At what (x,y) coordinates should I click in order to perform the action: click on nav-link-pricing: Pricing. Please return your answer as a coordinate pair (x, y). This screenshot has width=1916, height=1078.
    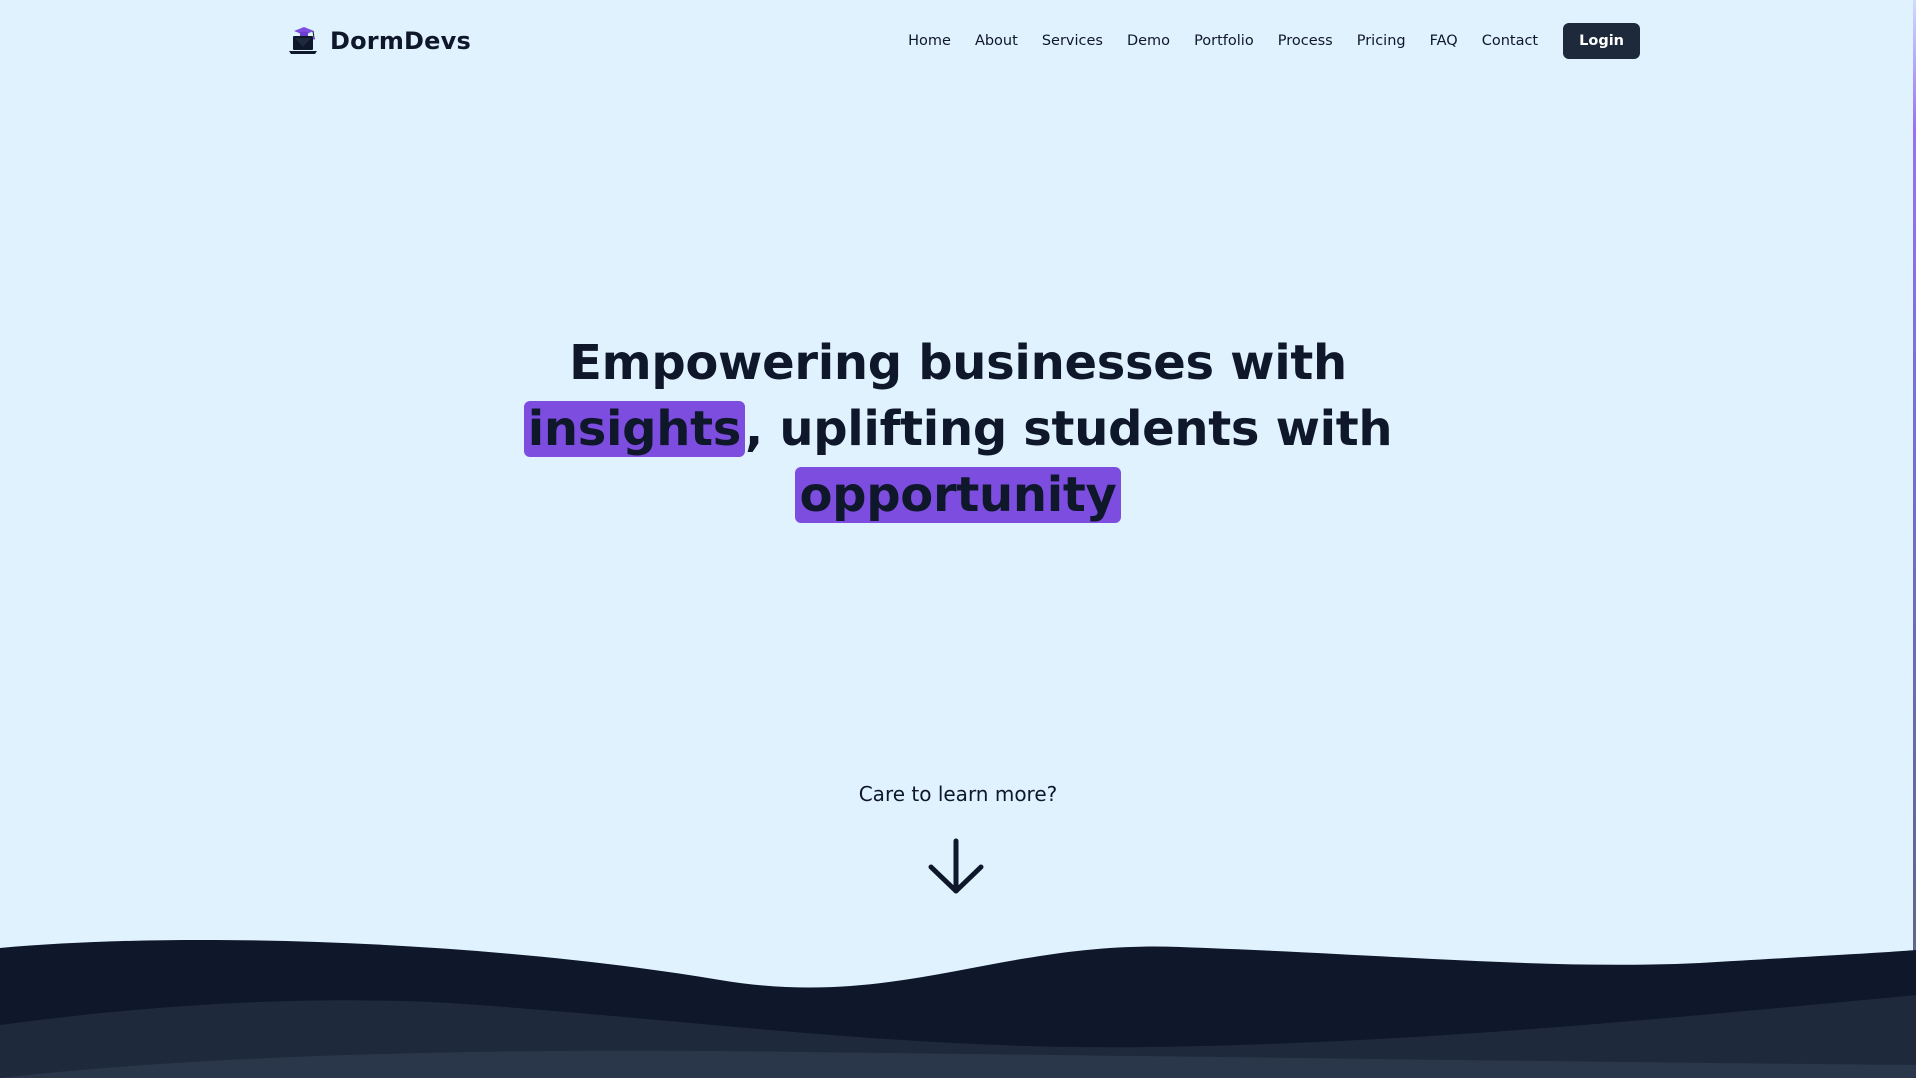
    Looking at the image, I should click on (1381, 41).